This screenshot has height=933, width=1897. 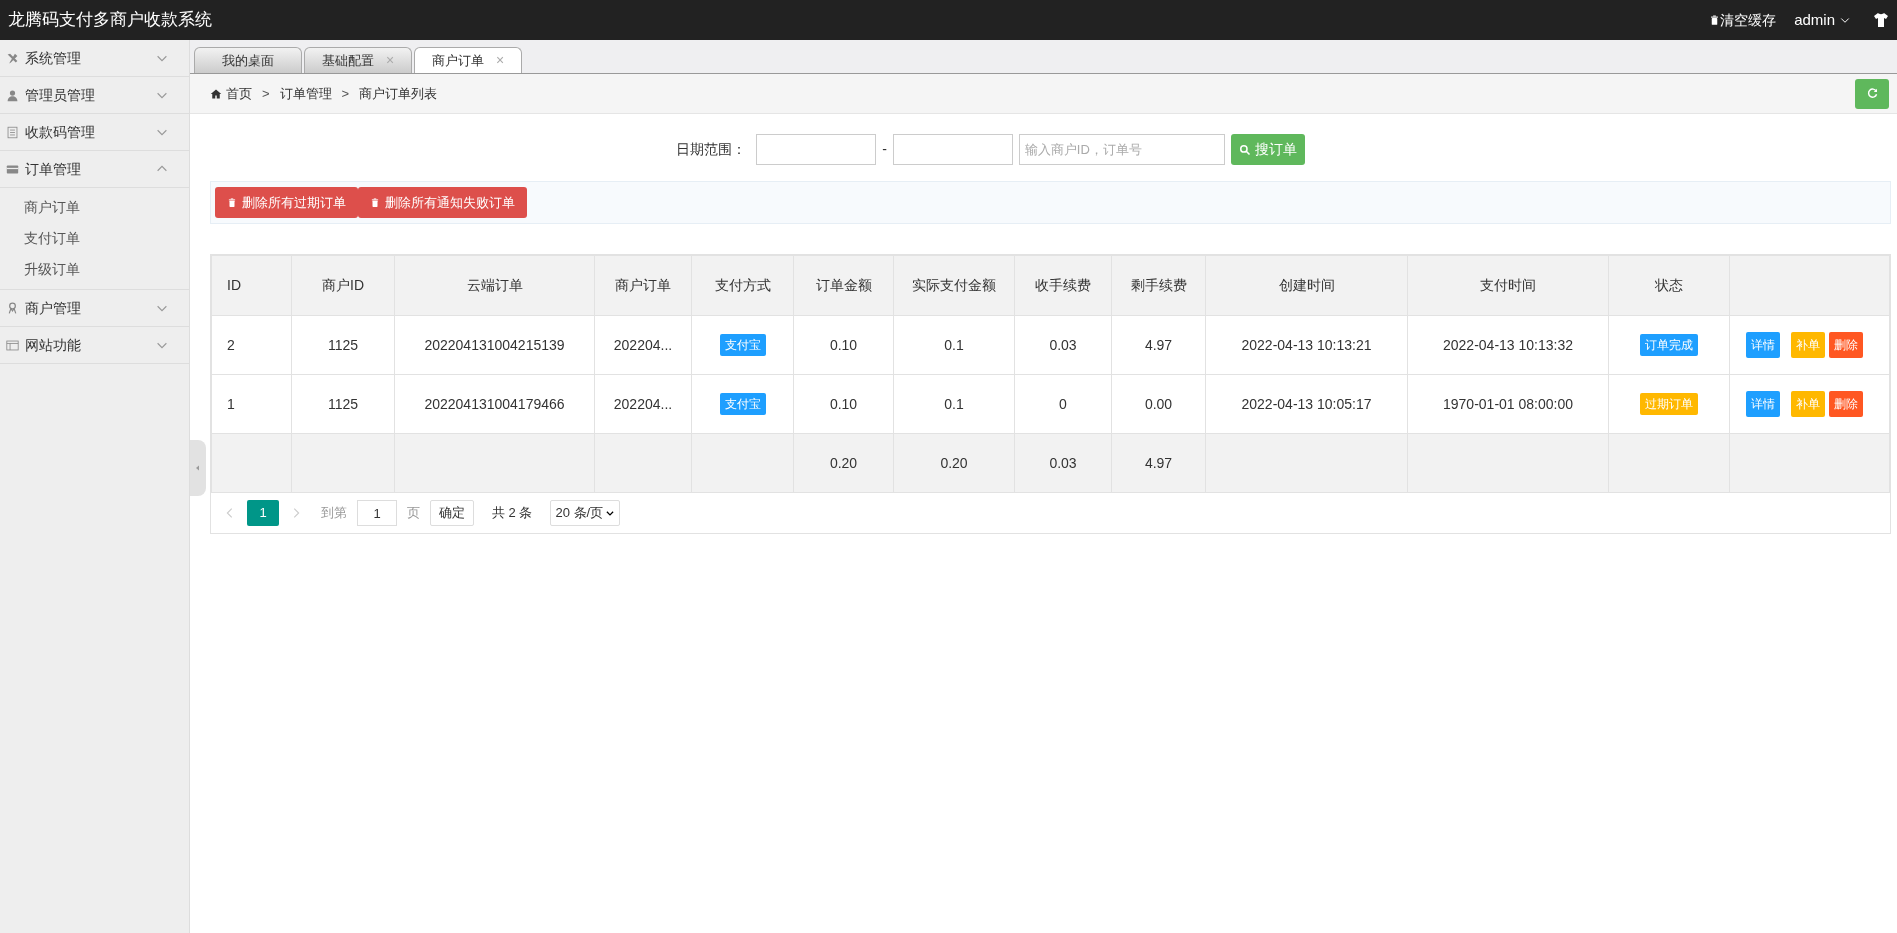 What do you see at coordinates (94, 132) in the screenshot?
I see `sidebar-item: 收款码管理` at bounding box center [94, 132].